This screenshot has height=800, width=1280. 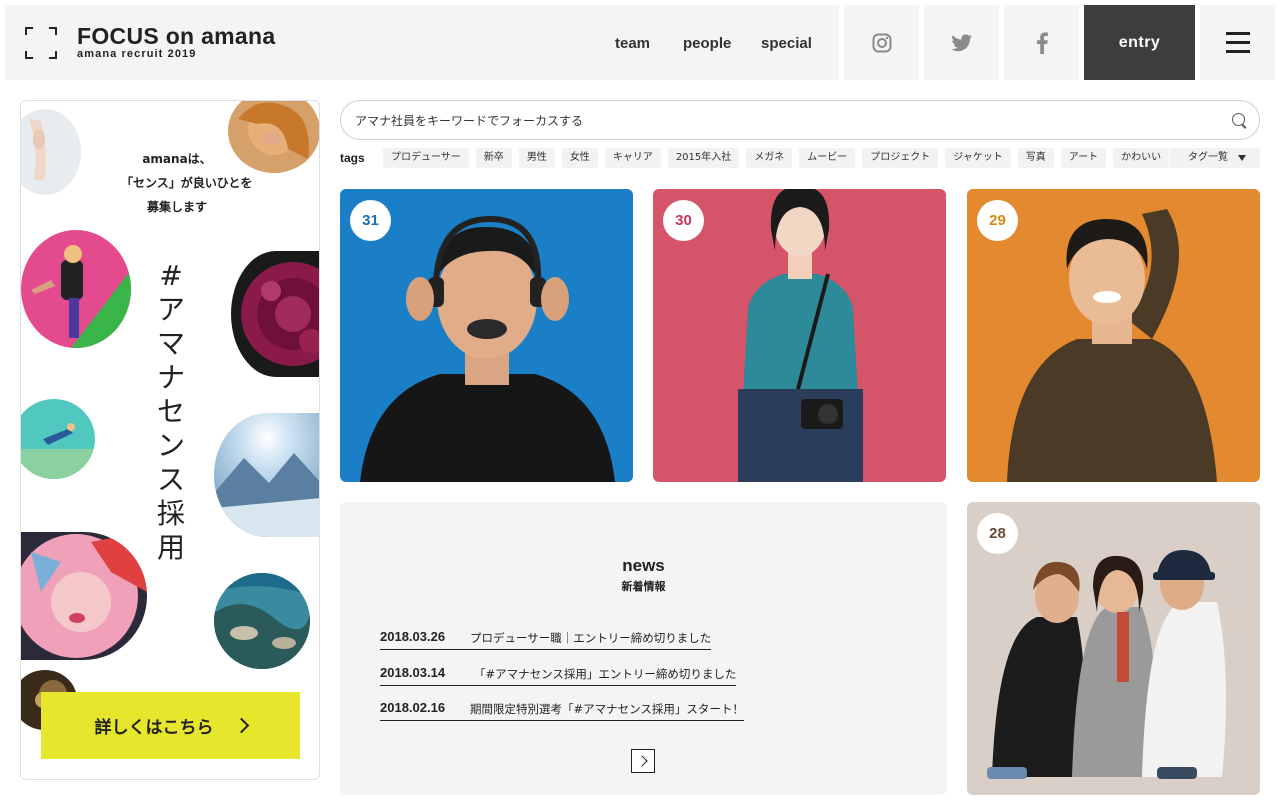 What do you see at coordinates (170, 309) in the screenshot?
I see `title-char: ア` at bounding box center [170, 309].